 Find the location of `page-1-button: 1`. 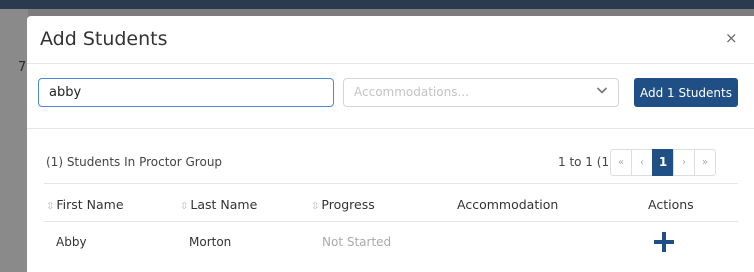

page-1-button: 1 is located at coordinates (663, 162).